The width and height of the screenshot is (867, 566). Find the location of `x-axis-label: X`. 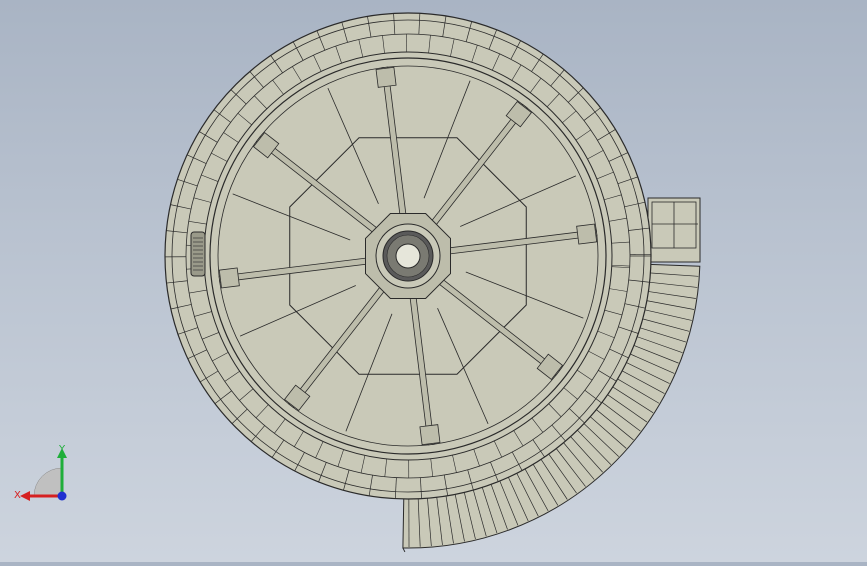

x-axis-label: X is located at coordinates (17, 495).